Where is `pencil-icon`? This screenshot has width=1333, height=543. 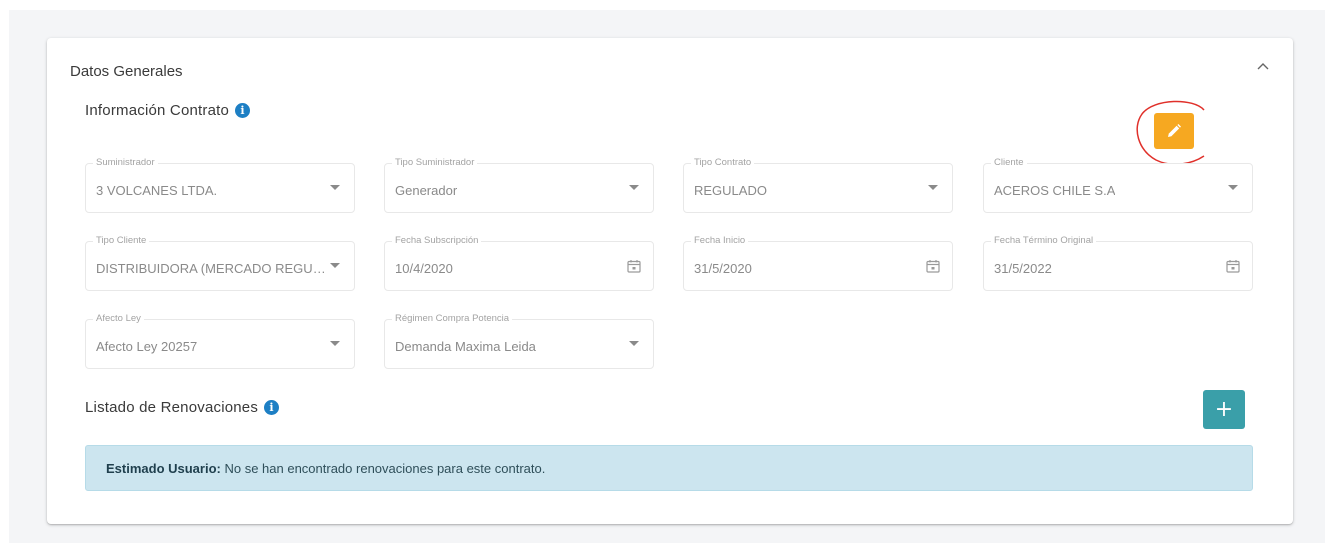
pencil-icon is located at coordinates (1174, 130).